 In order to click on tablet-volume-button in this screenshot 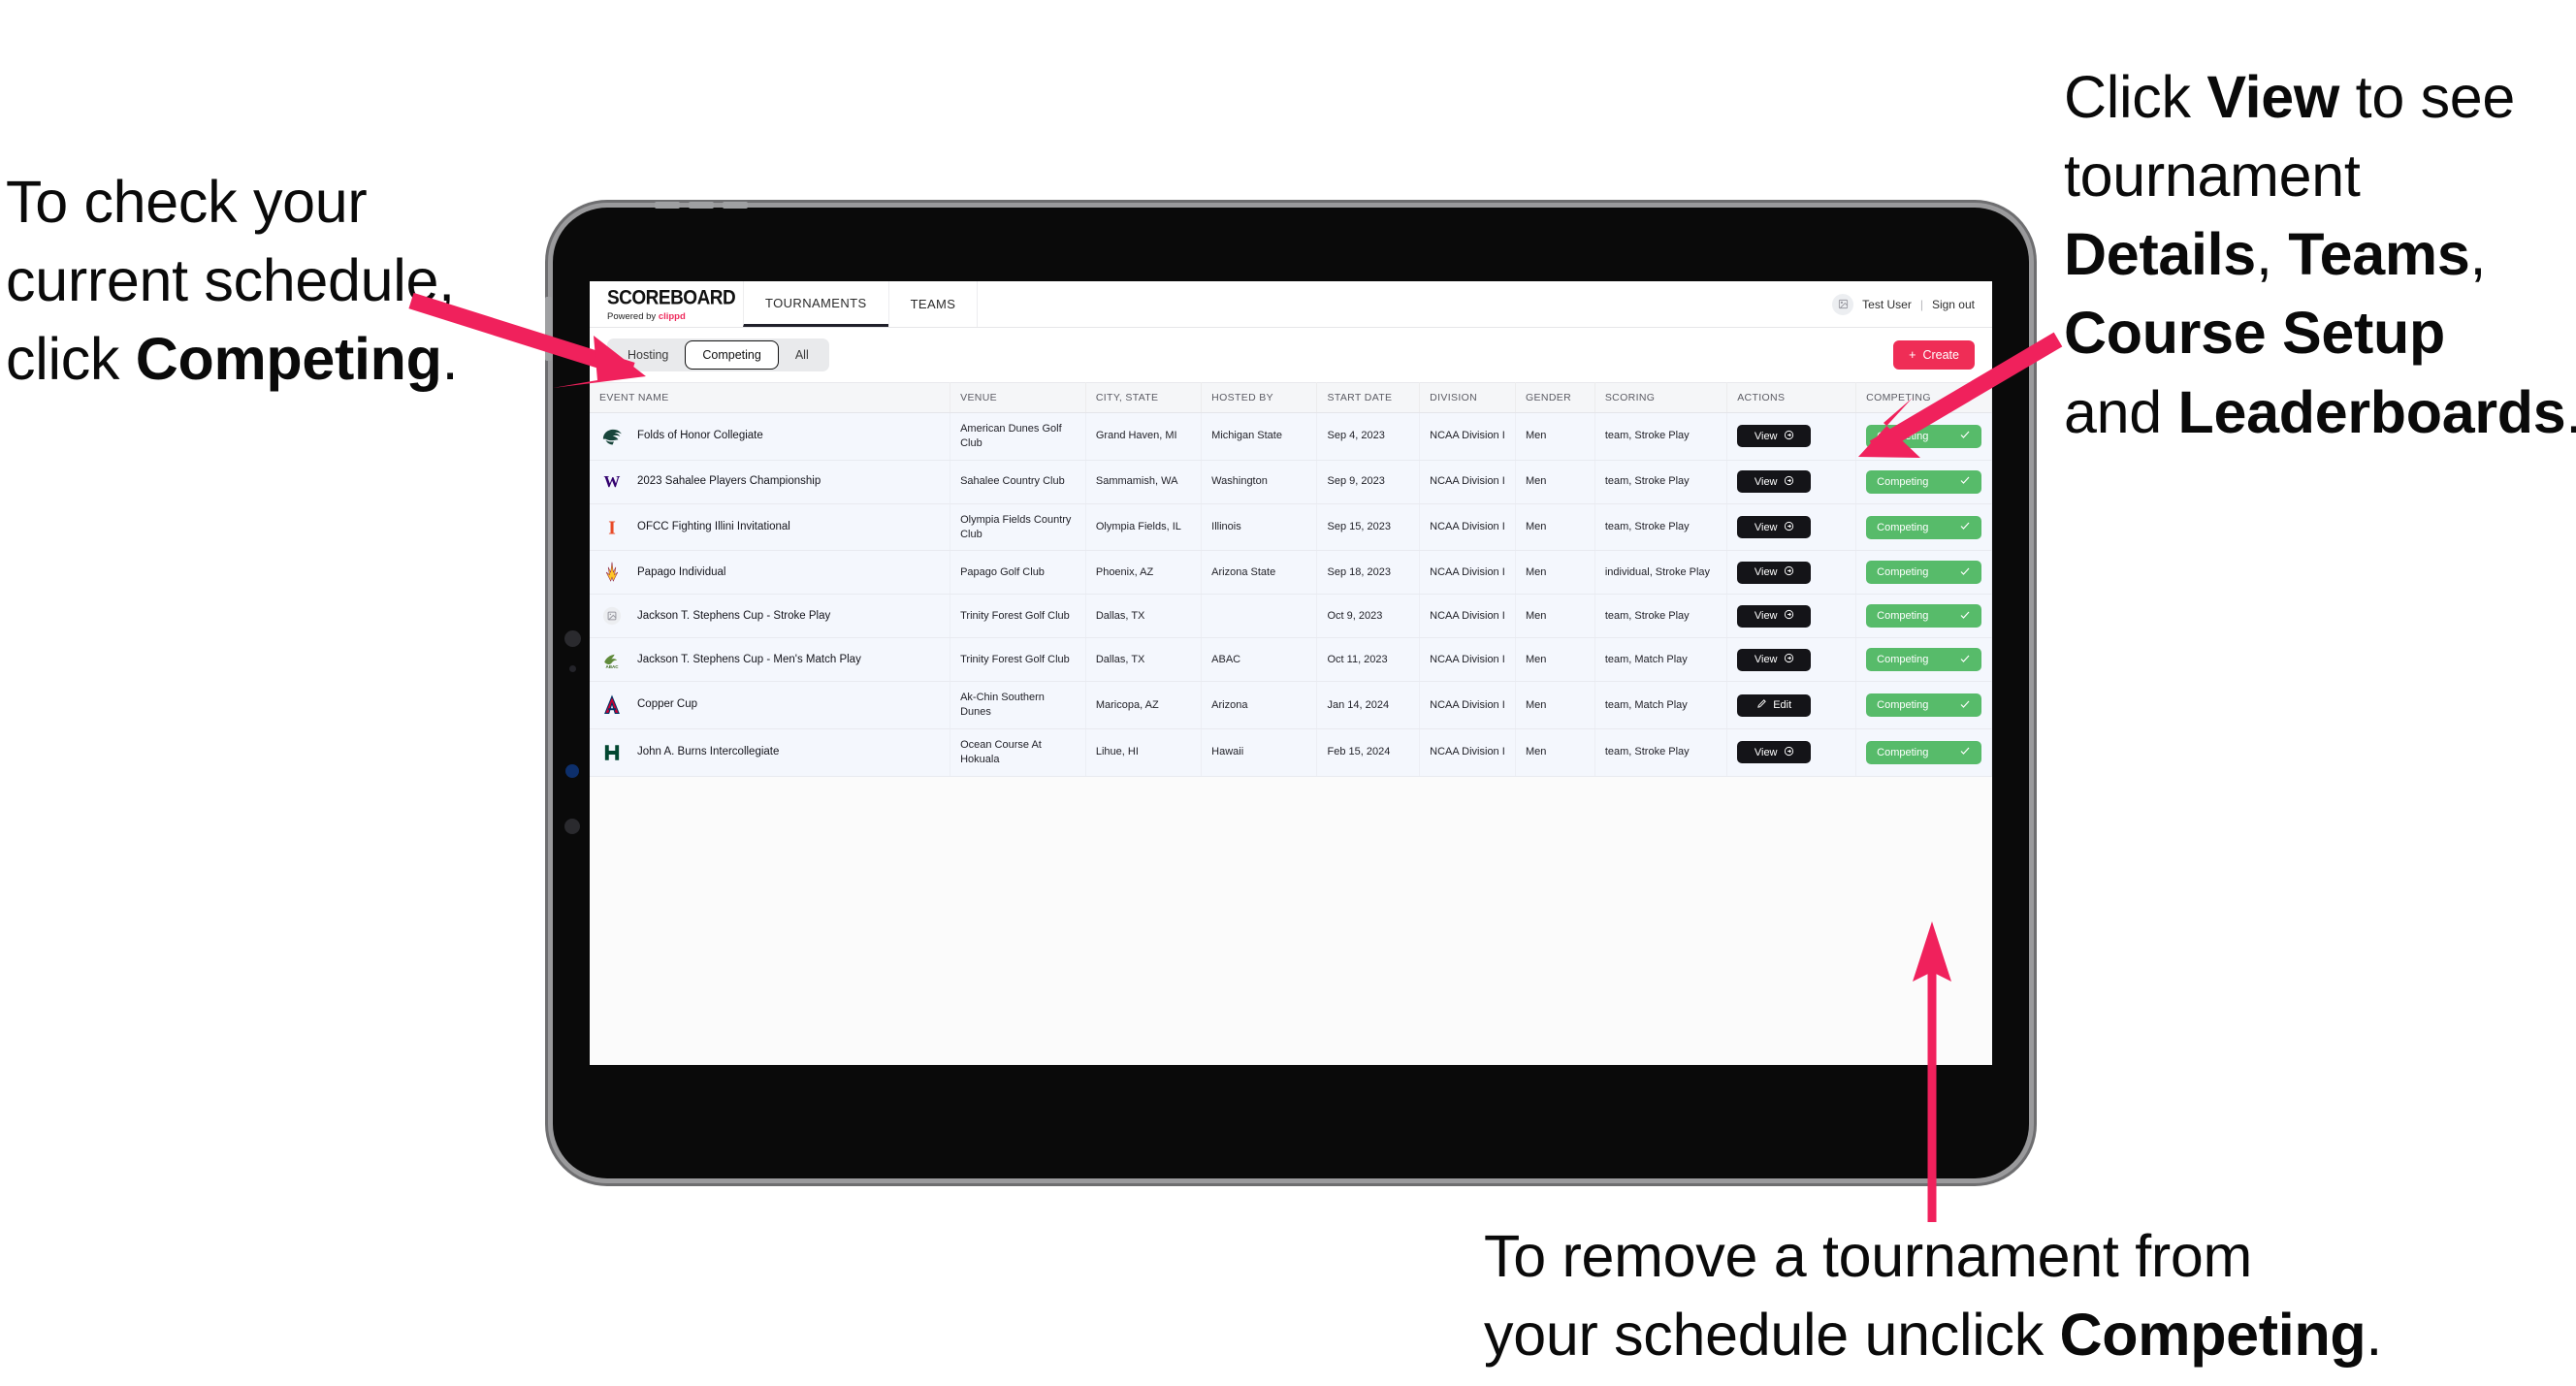, I will do `click(548, 329)`.